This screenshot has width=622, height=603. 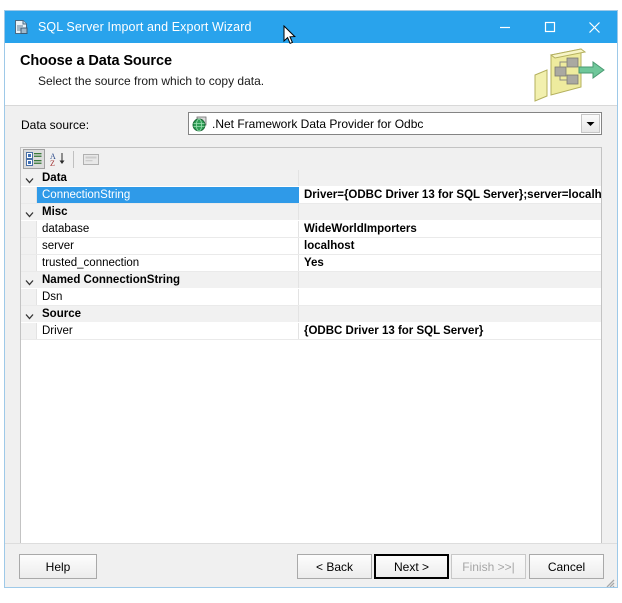 I want to click on caption-buttons, so click(x=549, y=27).